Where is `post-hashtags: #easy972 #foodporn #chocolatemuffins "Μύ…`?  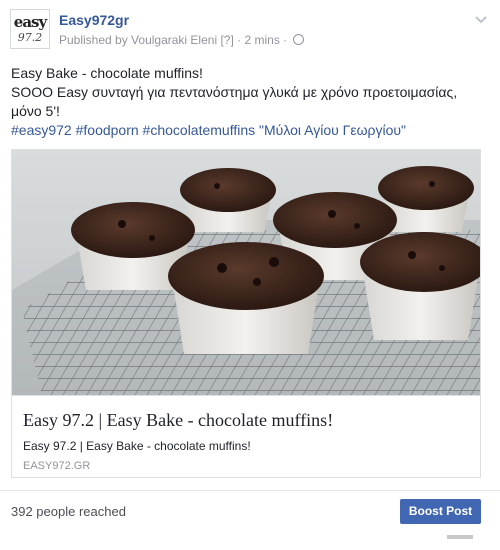
post-hashtags: #easy972 #foodporn #chocolatemuffins "Μύ… is located at coordinates (251, 130).